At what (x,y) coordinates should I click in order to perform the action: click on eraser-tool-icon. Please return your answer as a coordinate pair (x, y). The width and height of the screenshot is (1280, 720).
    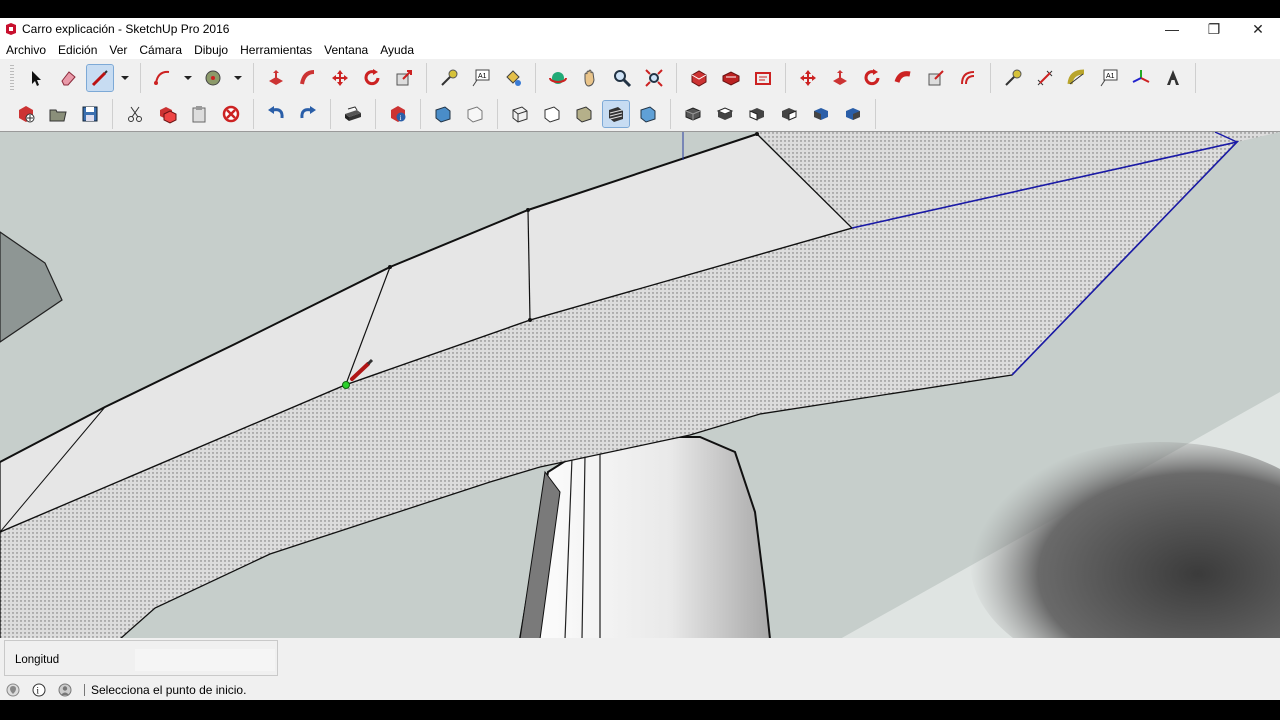
    Looking at the image, I should click on (68, 78).